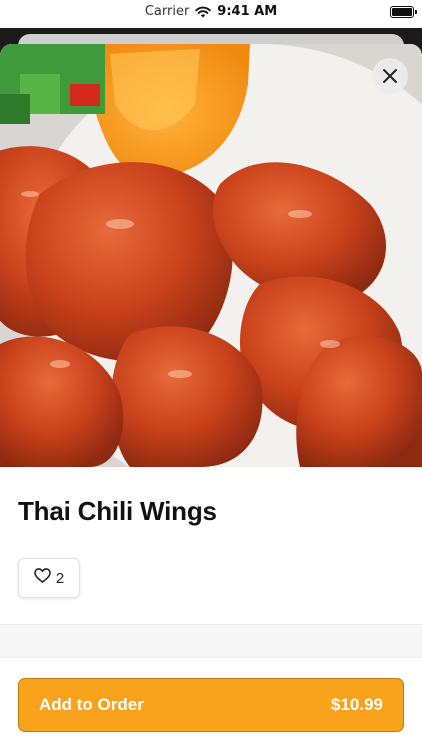  What do you see at coordinates (357, 704) in the screenshot?
I see `price-label: $10.99` at bounding box center [357, 704].